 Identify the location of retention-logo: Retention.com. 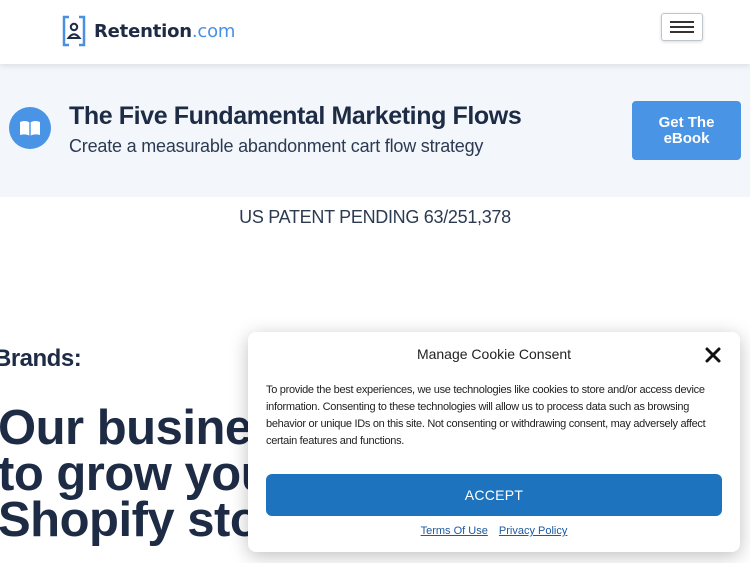
(147, 31).